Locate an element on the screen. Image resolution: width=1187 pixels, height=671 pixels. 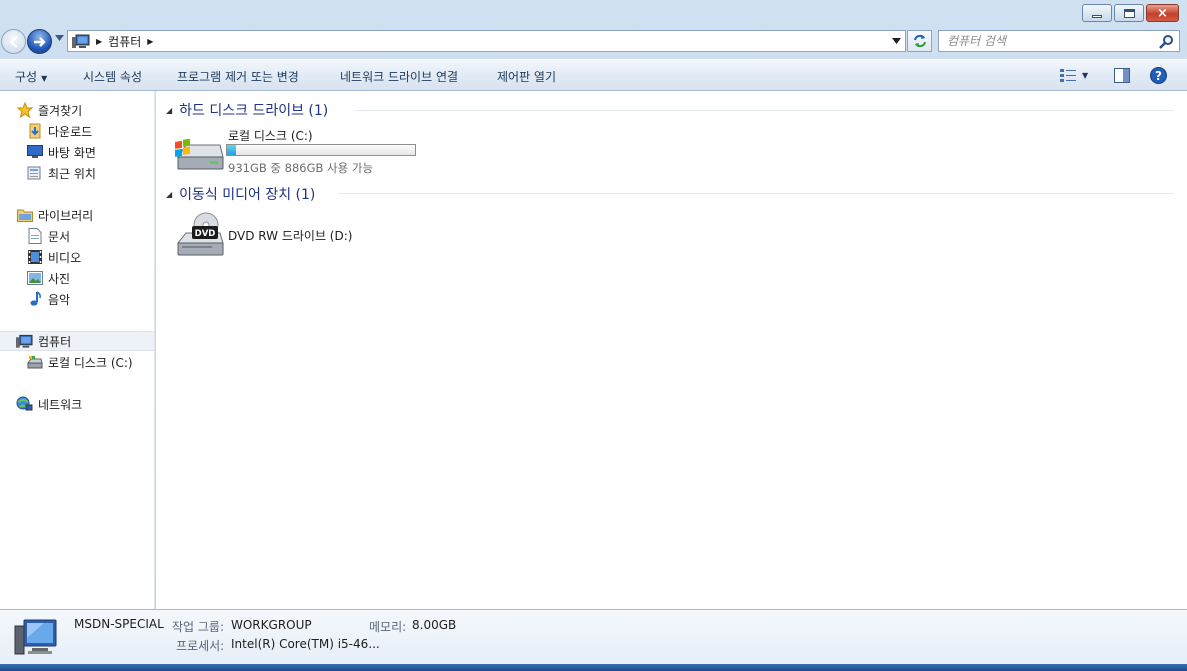
details-view-icon is located at coordinates (1068, 75).